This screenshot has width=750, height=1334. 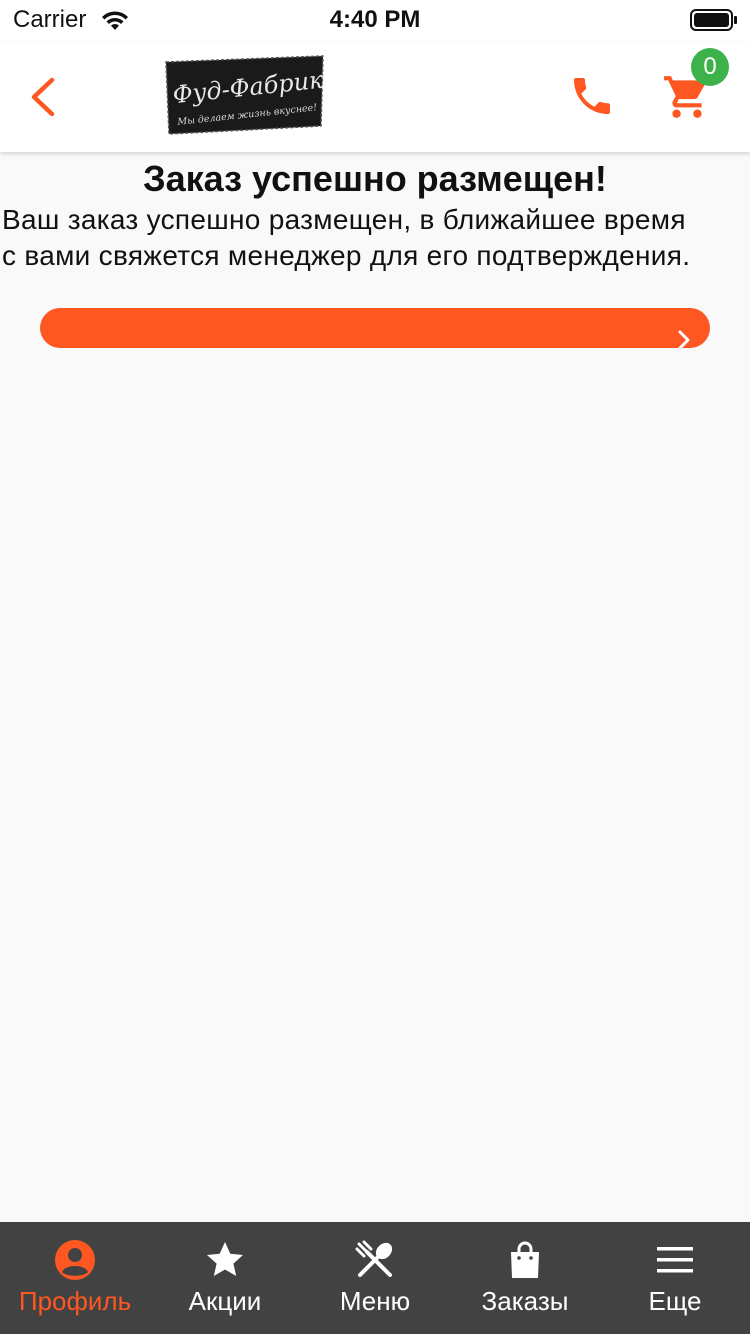 I want to click on page-title: Заказ успешно размещен!, so click(x=375, y=178).